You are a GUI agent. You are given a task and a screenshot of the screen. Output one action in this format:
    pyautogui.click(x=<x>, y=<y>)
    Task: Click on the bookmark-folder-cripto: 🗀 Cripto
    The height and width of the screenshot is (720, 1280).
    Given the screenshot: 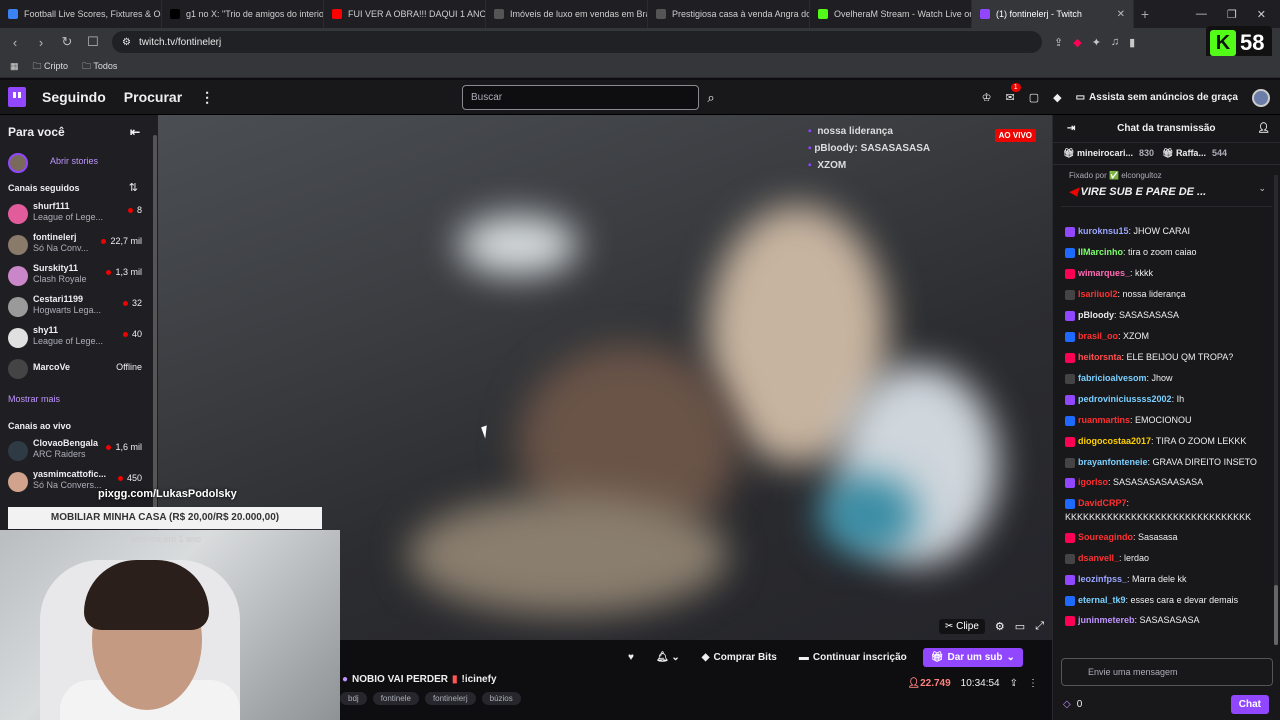 What is the action you would take?
    pyautogui.click(x=51, y=67)
    